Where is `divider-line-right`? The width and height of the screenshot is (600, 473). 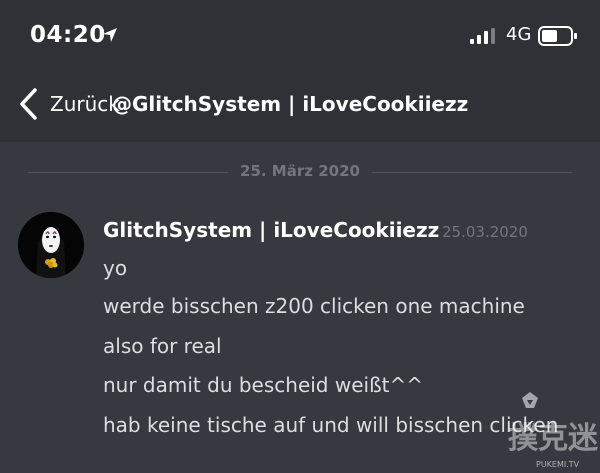
divider-line-right is located at coordinates (472, 172).